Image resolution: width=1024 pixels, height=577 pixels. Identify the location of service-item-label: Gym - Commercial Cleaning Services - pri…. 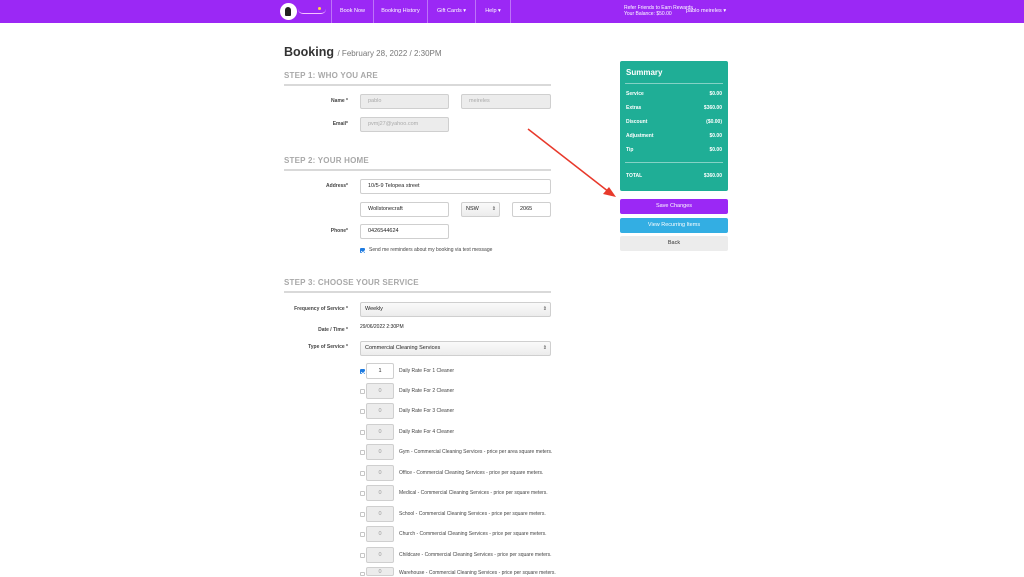
(476, 452).